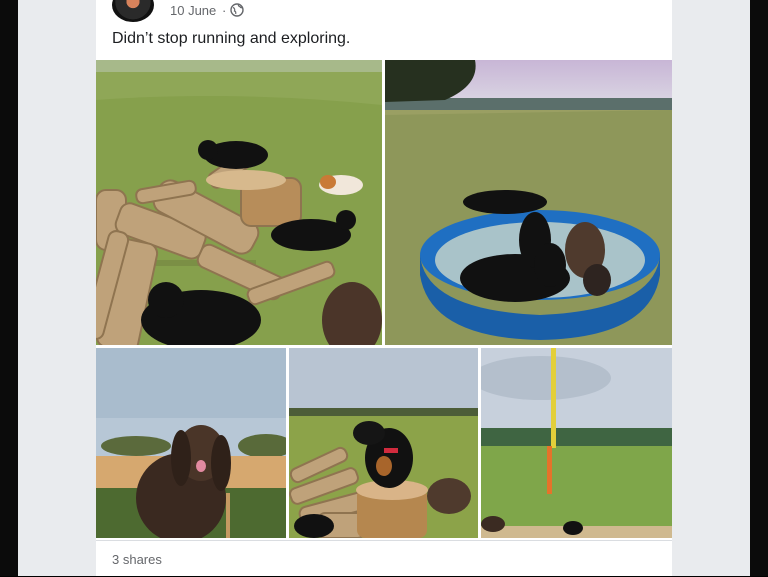  What do you see at coordinates (137, 559) in the screenshot?
I see `shares-count: 3 shares` at bounding box center [137, 559].